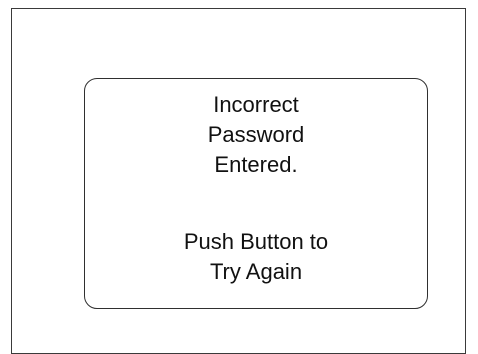  What do you see at coordinates (256, 104) in the screenshot?
I see `error-message-line-1: Incorrect` at bounding box center [256, 104].